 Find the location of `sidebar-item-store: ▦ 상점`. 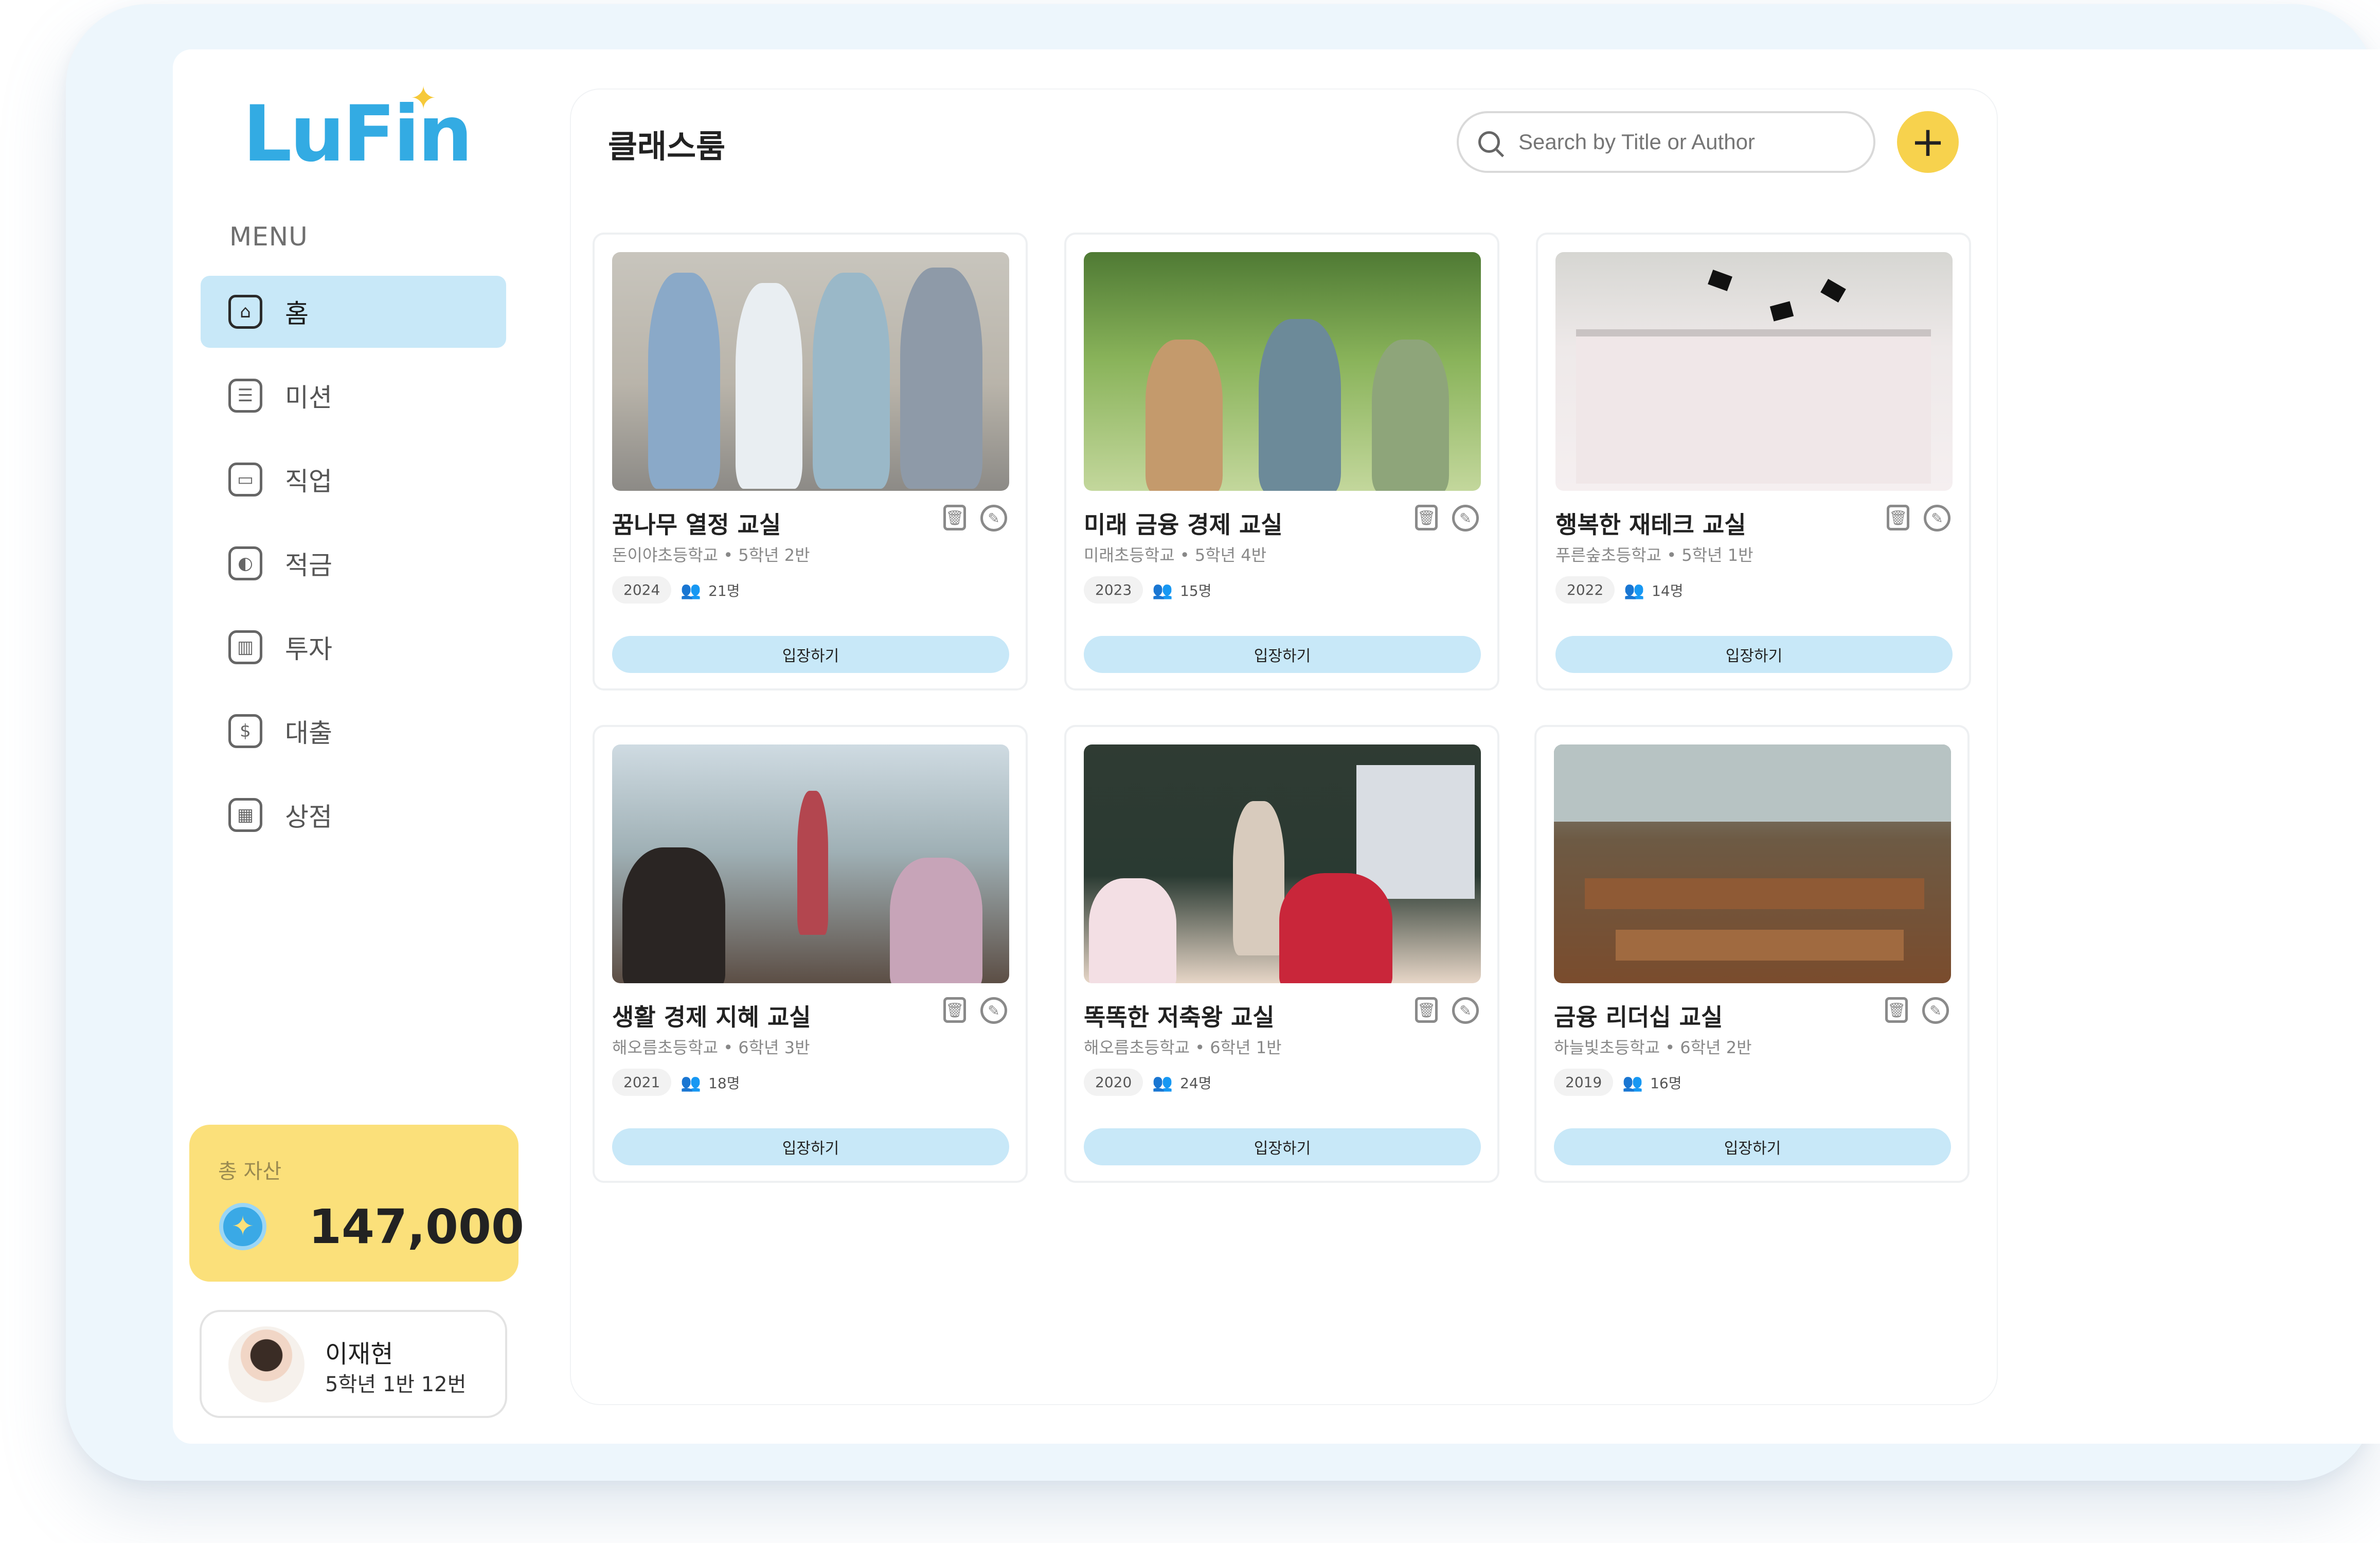

sidebar-item-store: ▦ 상점 is located at coordinates (353, 815).